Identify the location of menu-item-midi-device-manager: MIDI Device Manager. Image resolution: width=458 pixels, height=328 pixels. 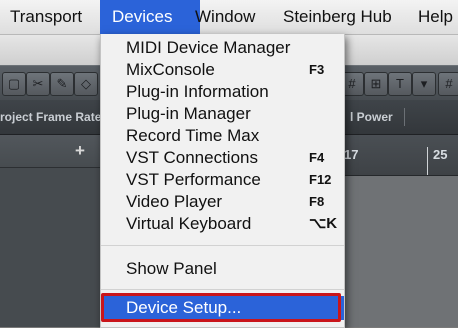
(222, 48).